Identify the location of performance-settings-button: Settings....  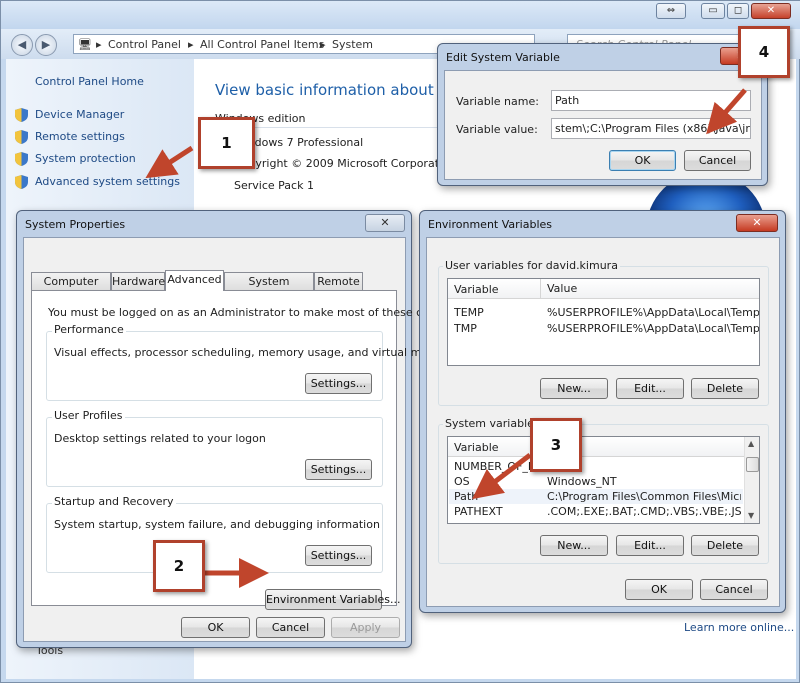
(338, 383).